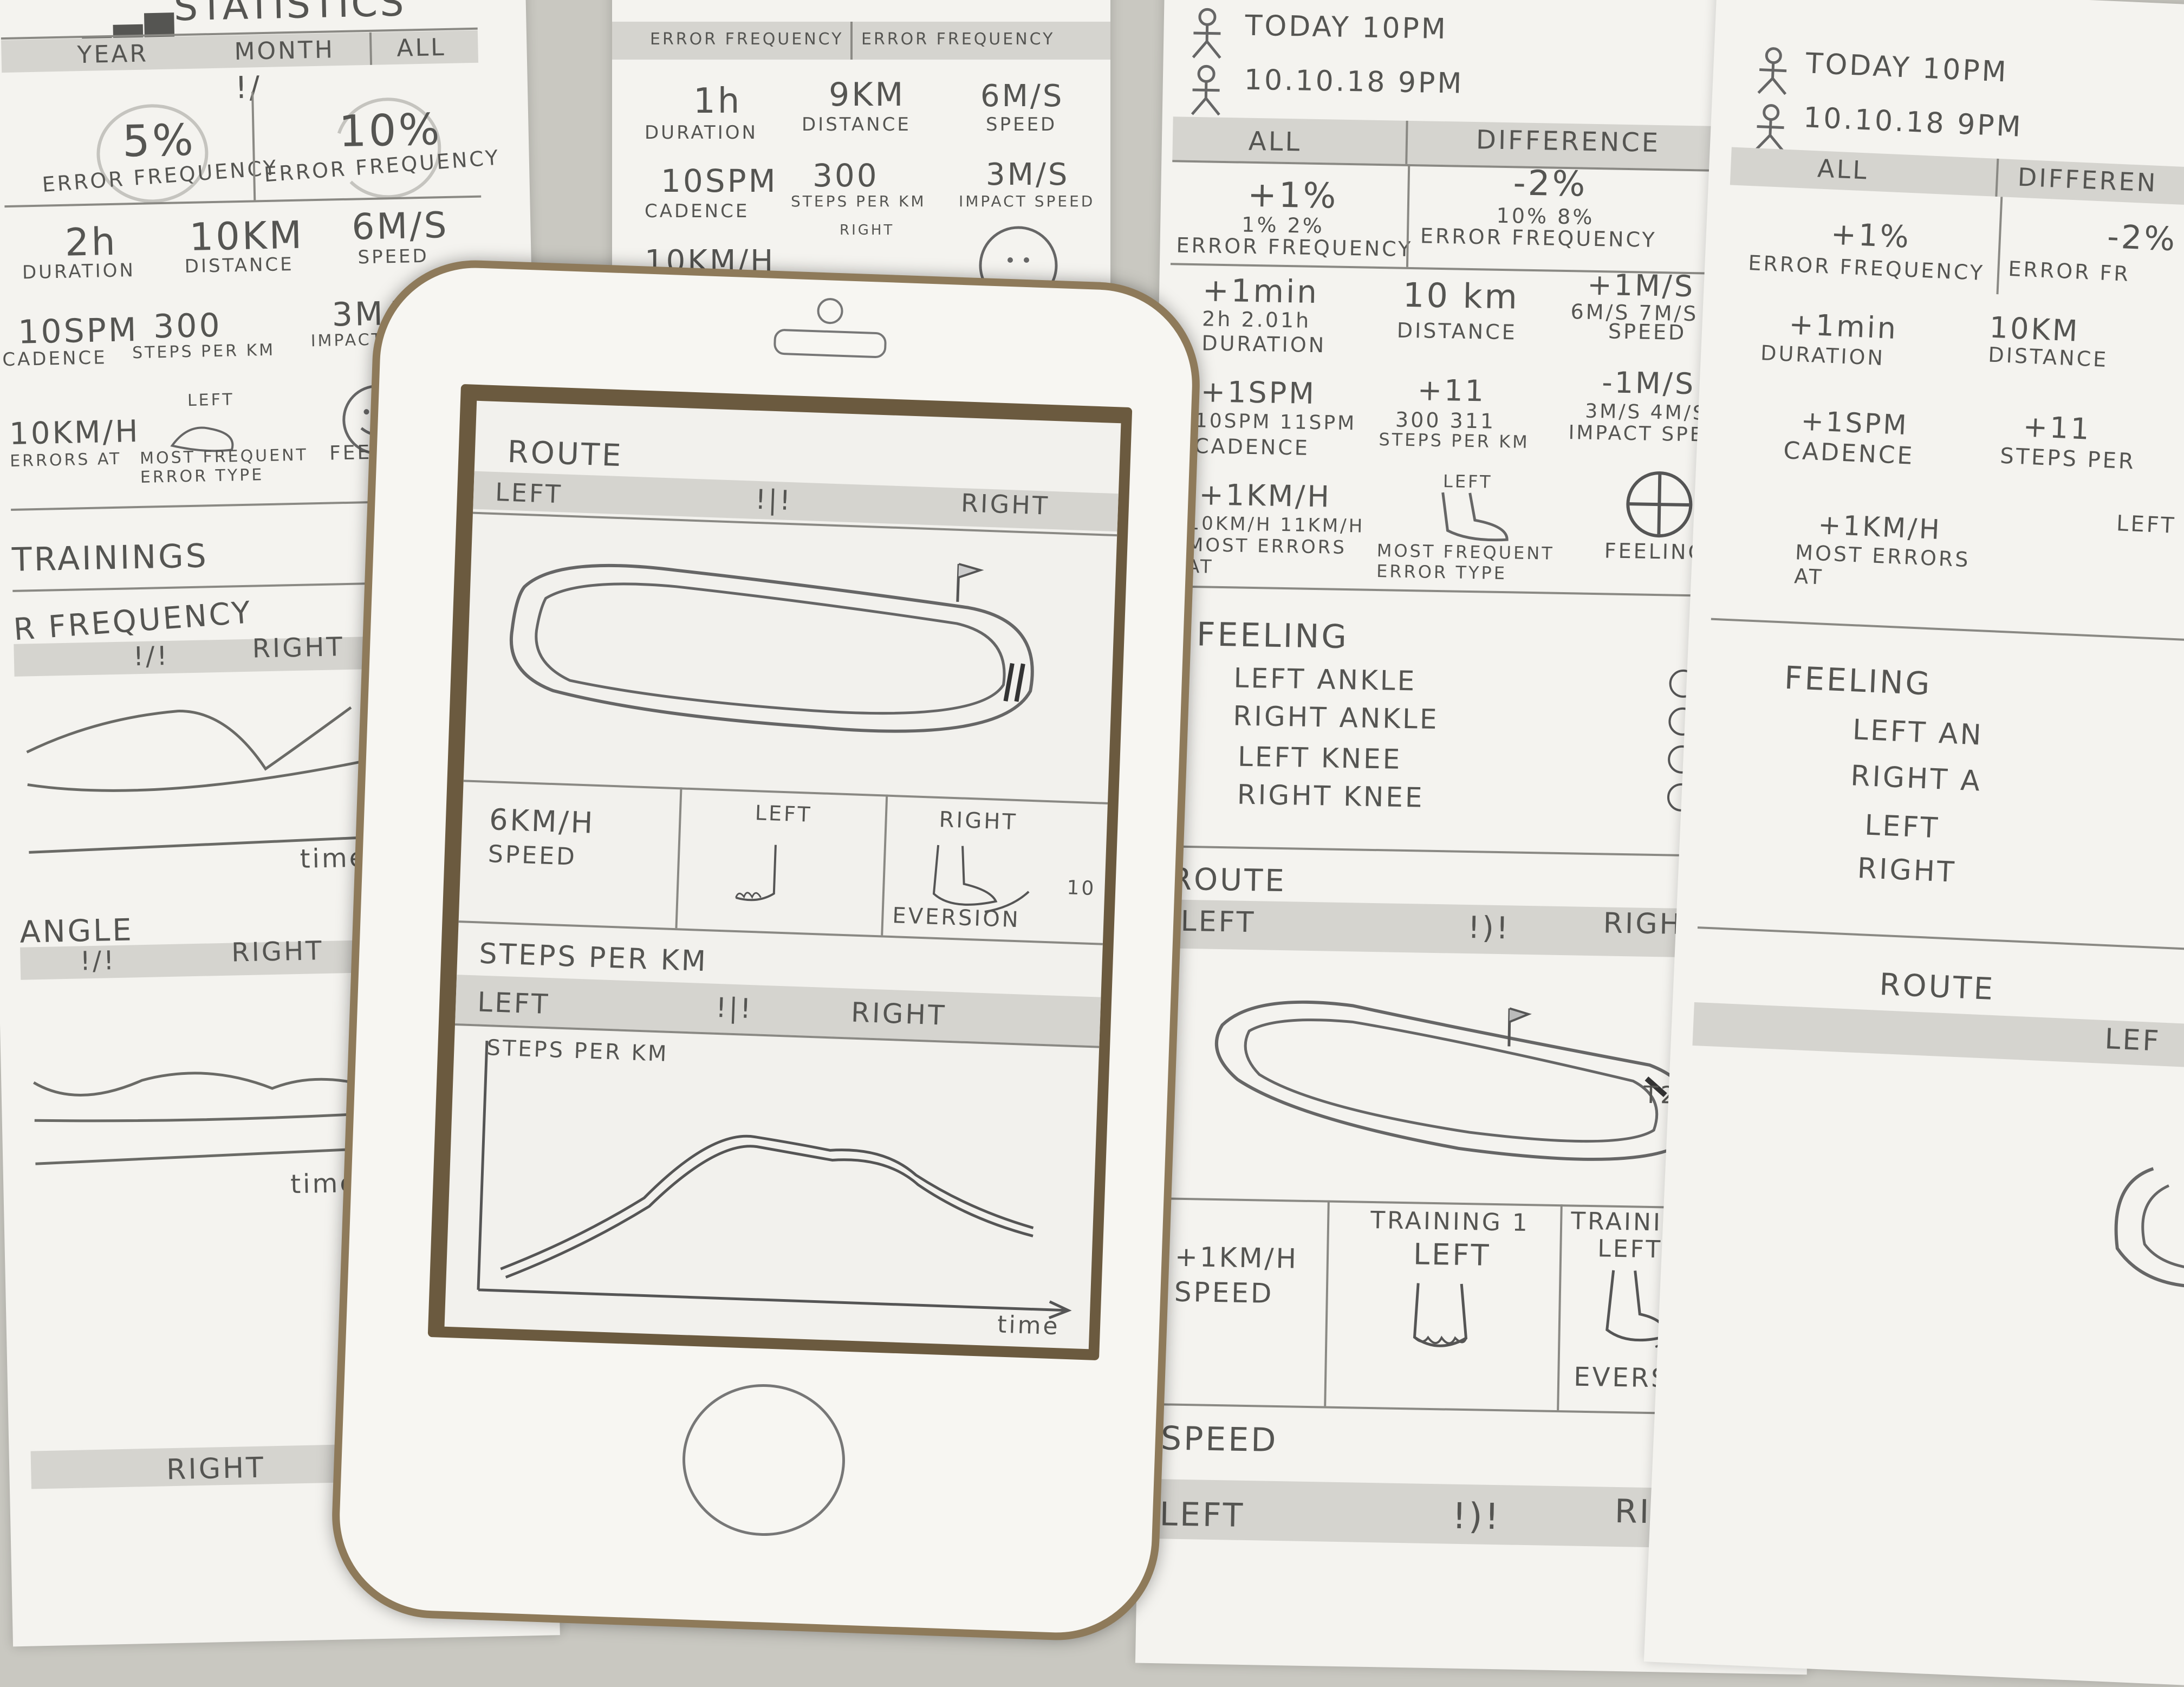  What do you see at coordinates (734, 1008) in the screenshot?
I see `phone-steps-split-icon: !|!` at bounding box center [734, 1008].